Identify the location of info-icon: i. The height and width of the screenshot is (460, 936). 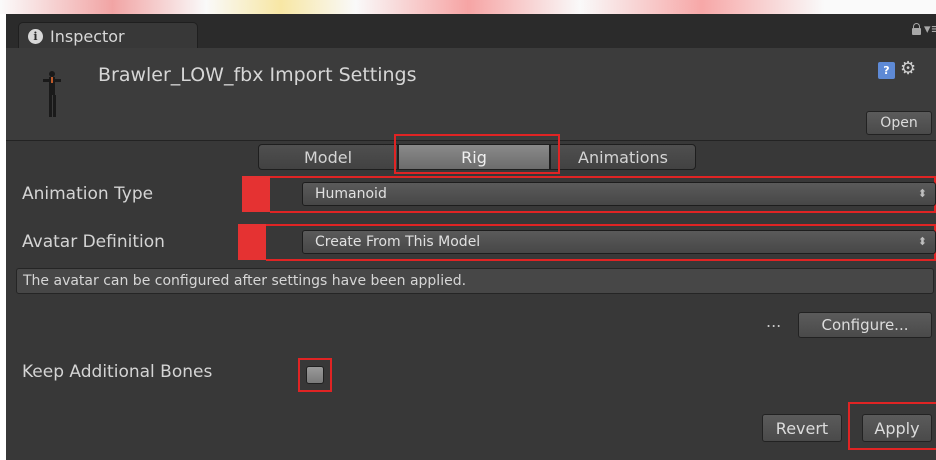
(35, 36).